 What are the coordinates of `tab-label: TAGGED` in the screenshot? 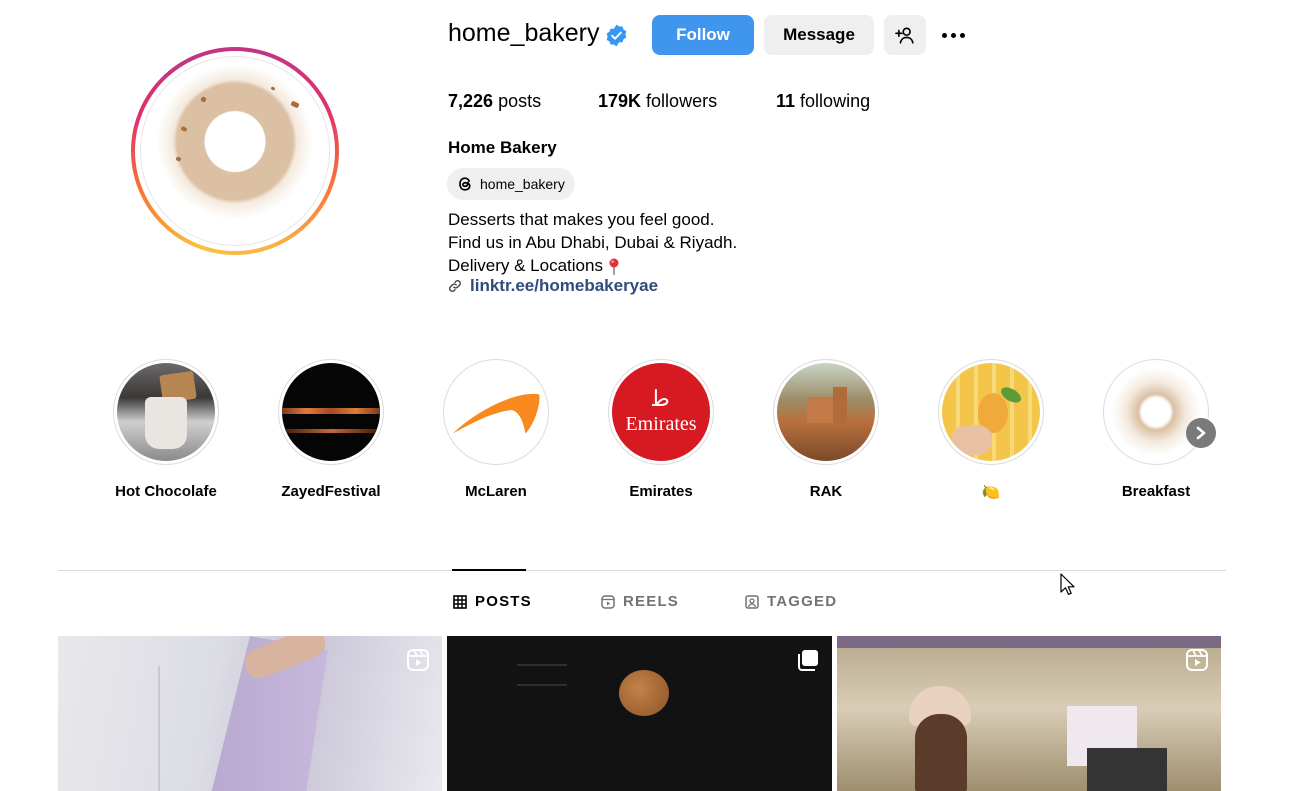 It's located at (802, 601).